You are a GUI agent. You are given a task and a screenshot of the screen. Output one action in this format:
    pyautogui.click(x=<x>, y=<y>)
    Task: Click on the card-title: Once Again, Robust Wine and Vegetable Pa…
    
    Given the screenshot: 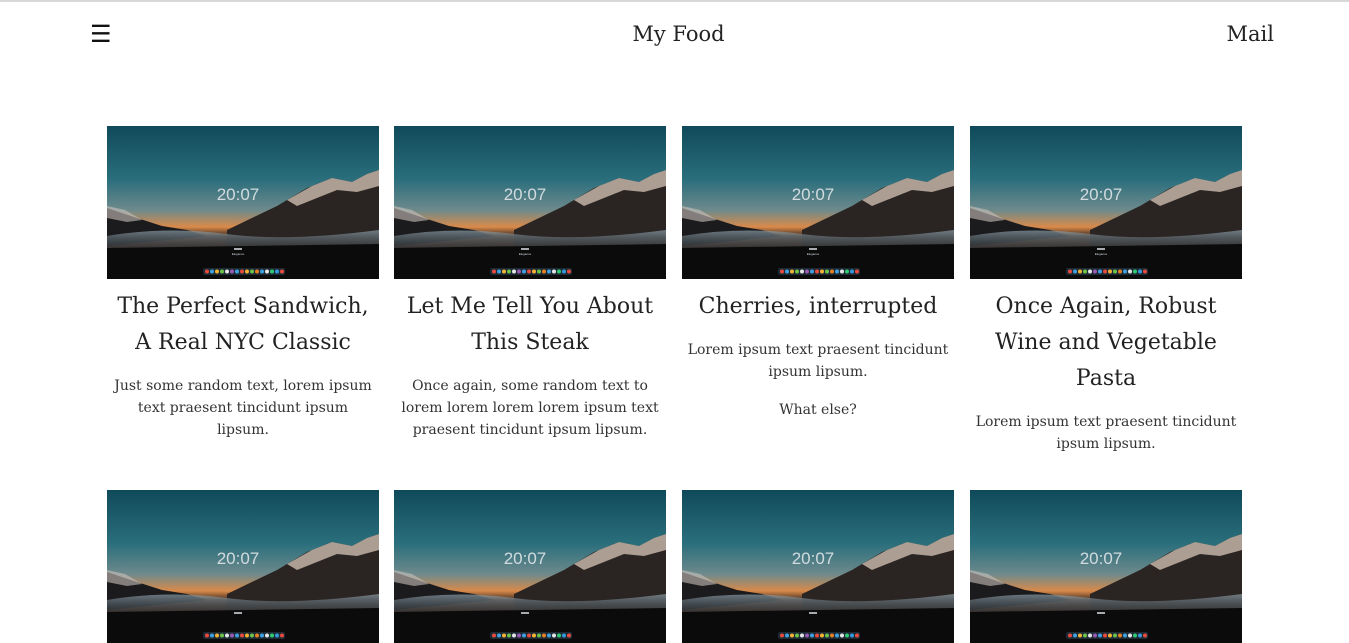 What is the action you would take?
    pyautogui.click(x=1106, y=343)
    